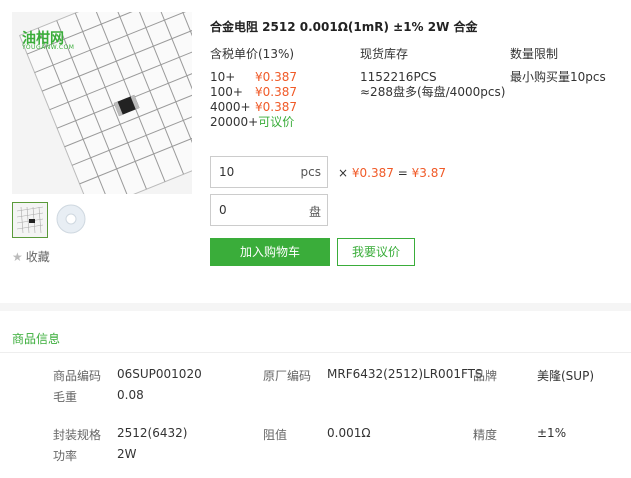 Image resolution: width=631 pixels, height=478 pixels. I want to click on info-label: 原厂编码, so click(287, 376).